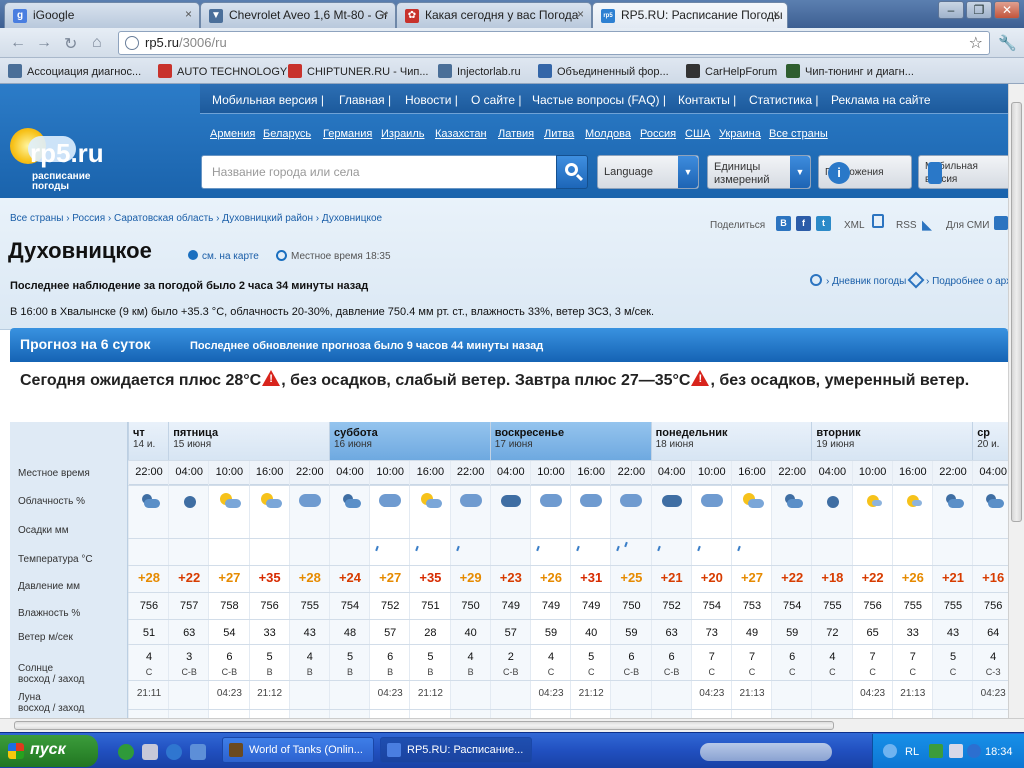 This screenshot has height=768, width=1024. What do you see at coordinates (935, 173) in the screenshot?
I see `phone-icon` at bounding box center [935, 173].